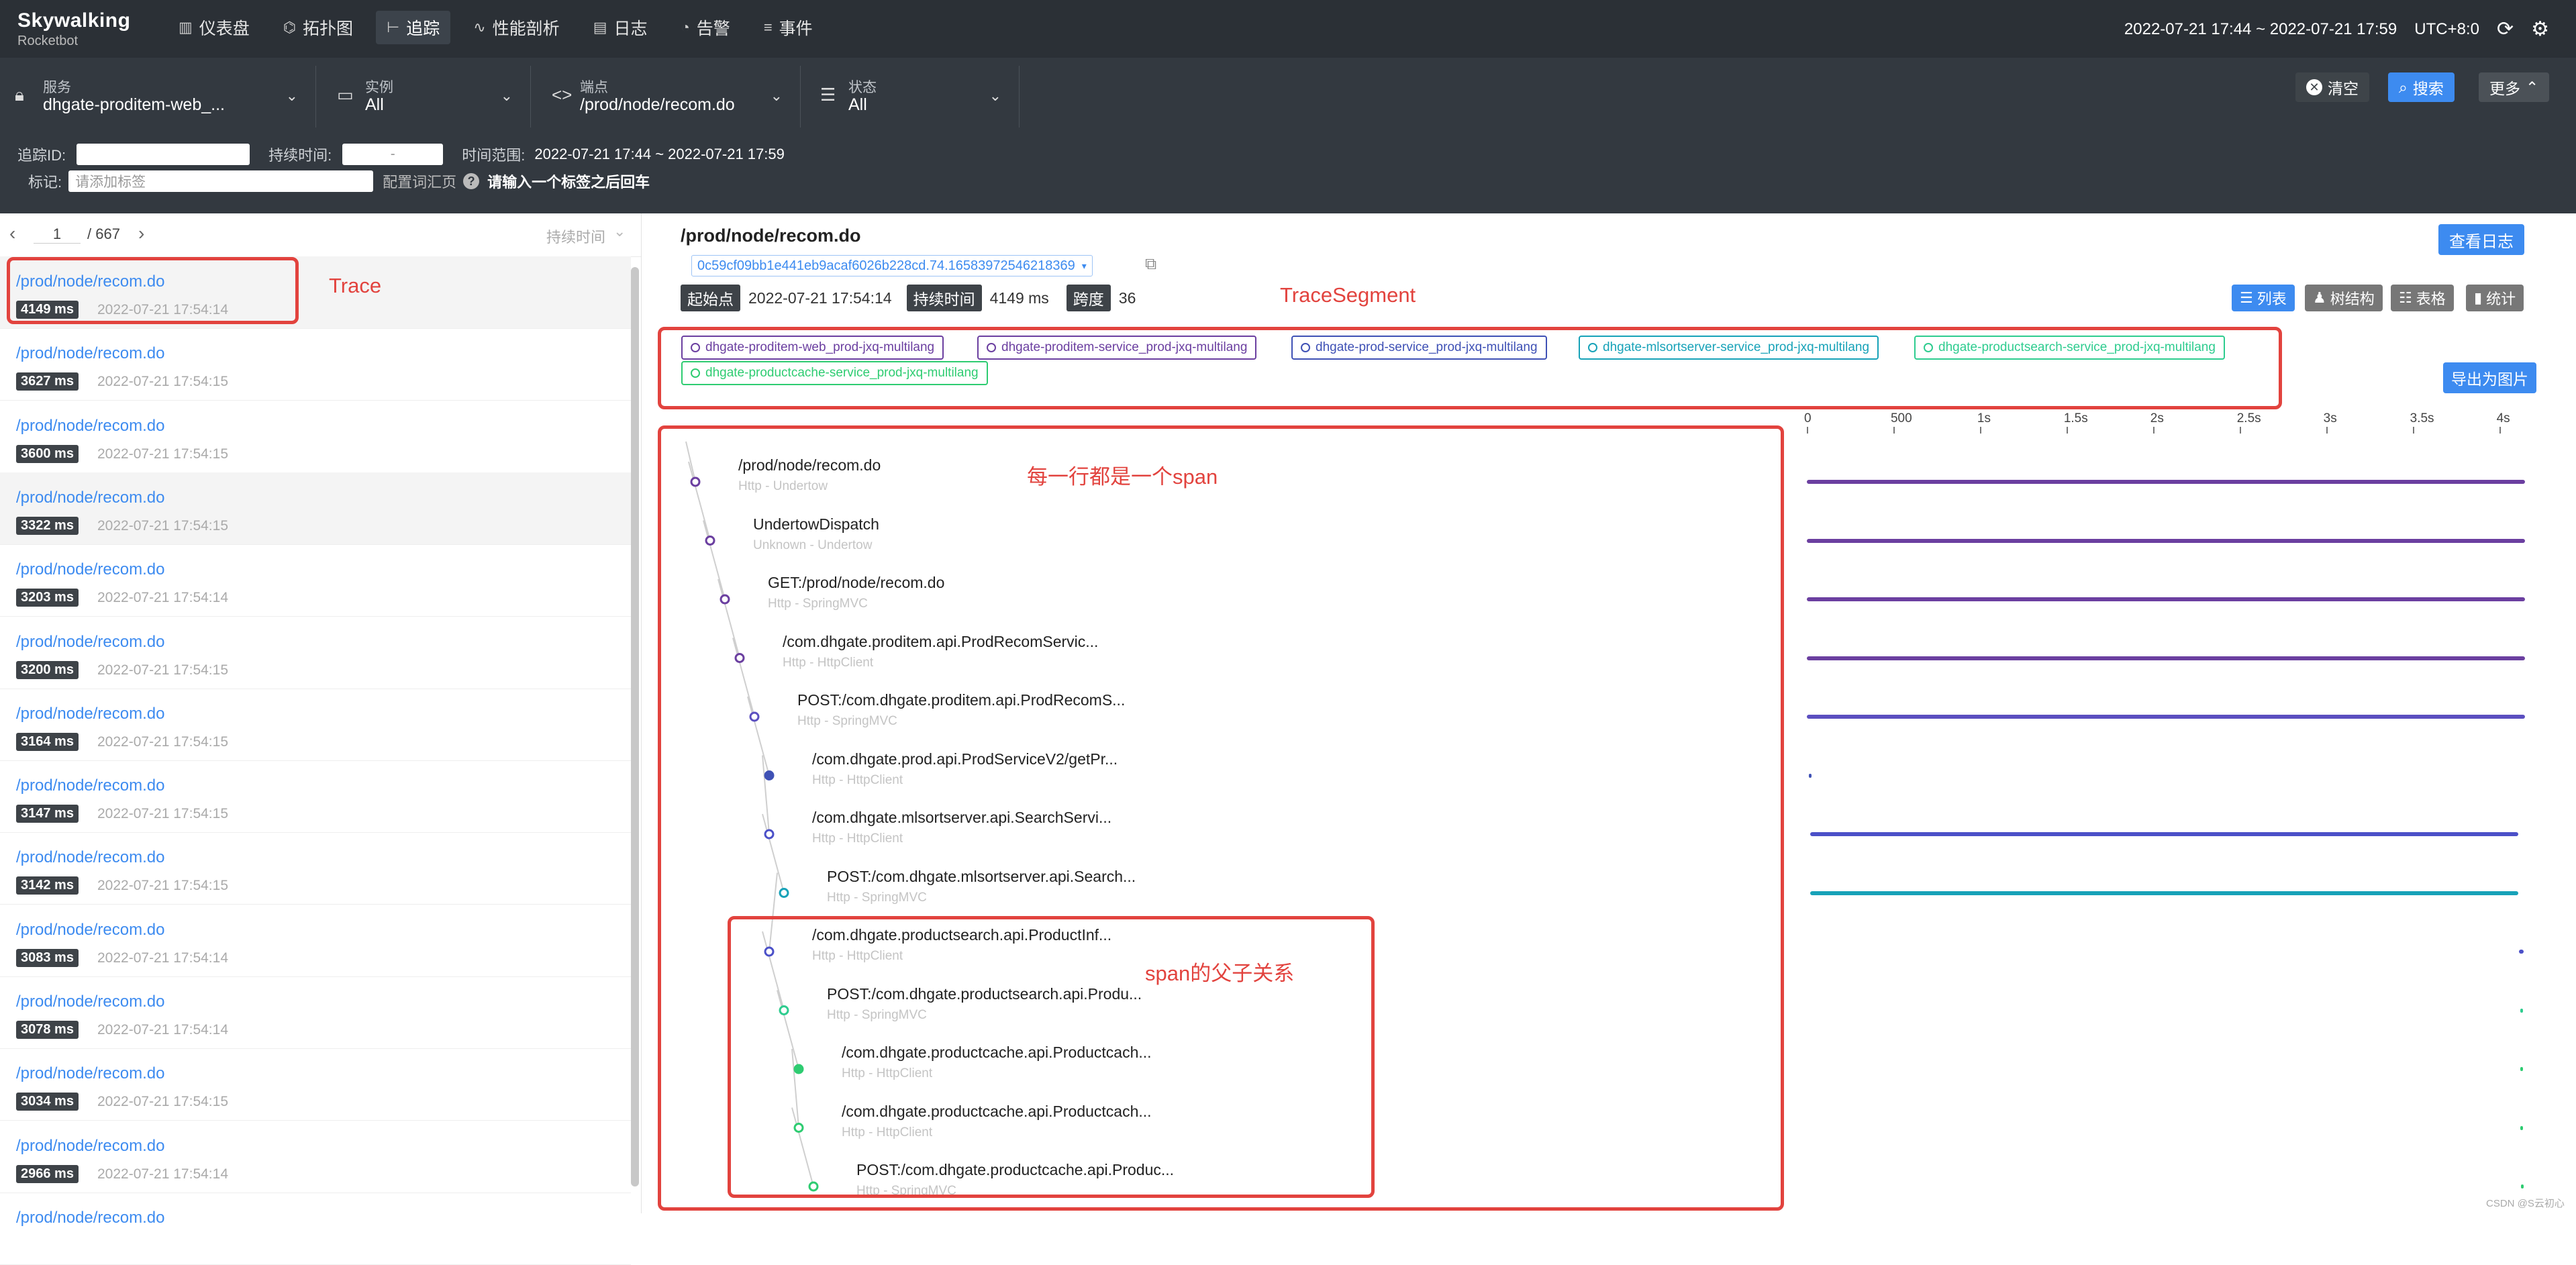 Image resolution: width=2576 pixels, height=1265 pixels. What do you see at coordinates (1348, 295) in the screenshot?
I see `annotation-segment-label: TraceSegment` at bounding box center [1348, 295].